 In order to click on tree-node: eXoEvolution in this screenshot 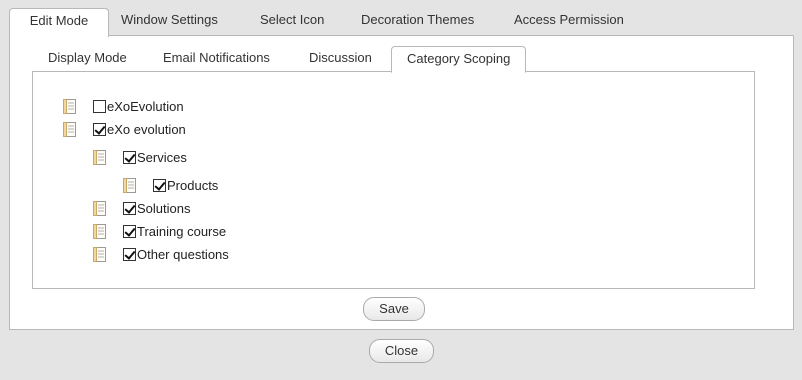, I will do `click(122, 106)`.